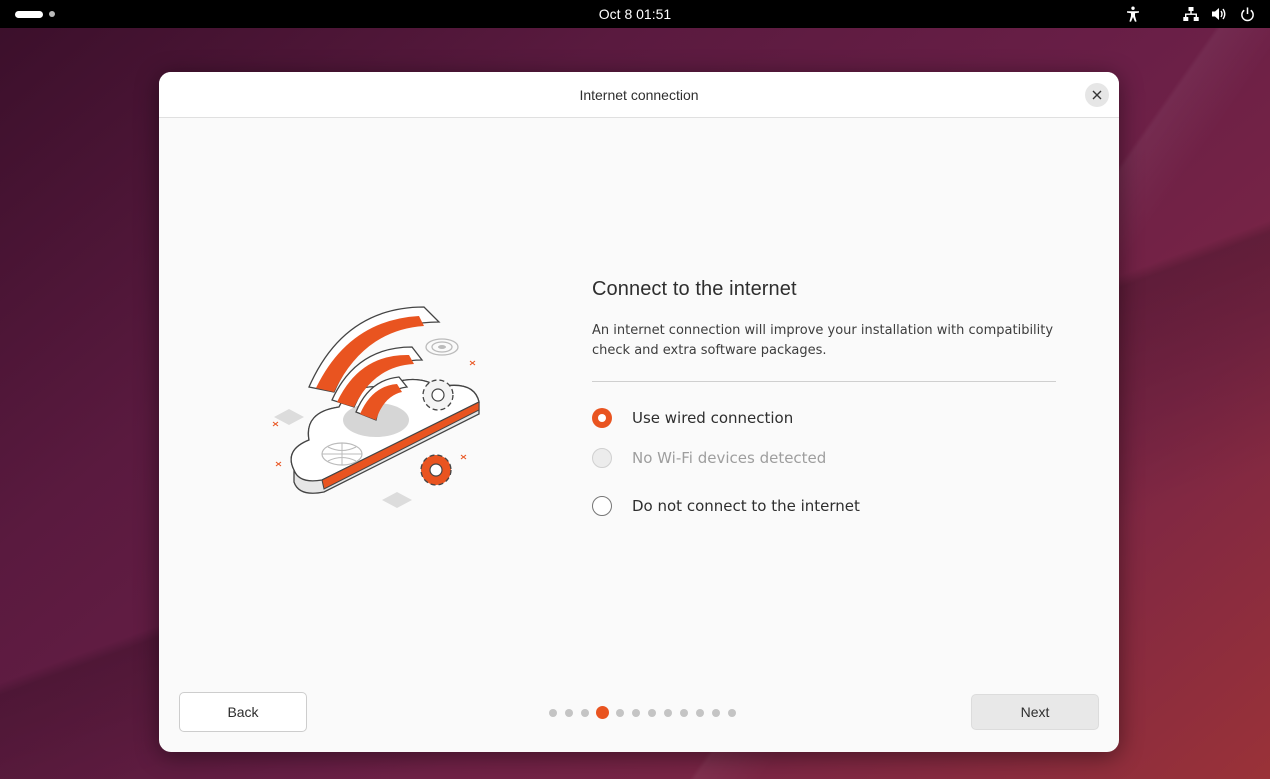 The width and height of the screenshot is (1270, 779). What do you see at coordinates (746, 506) in the screenshot?
I see `option-no-internet-label: Do not connect to the internet` at bounding box center [746, 506].